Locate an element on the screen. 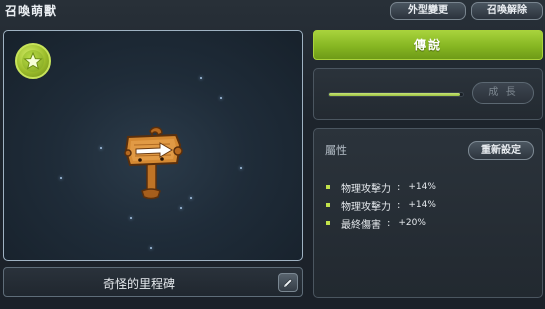 The image size is (545, 309). pencil-icon is located at coordinates (288, 283).